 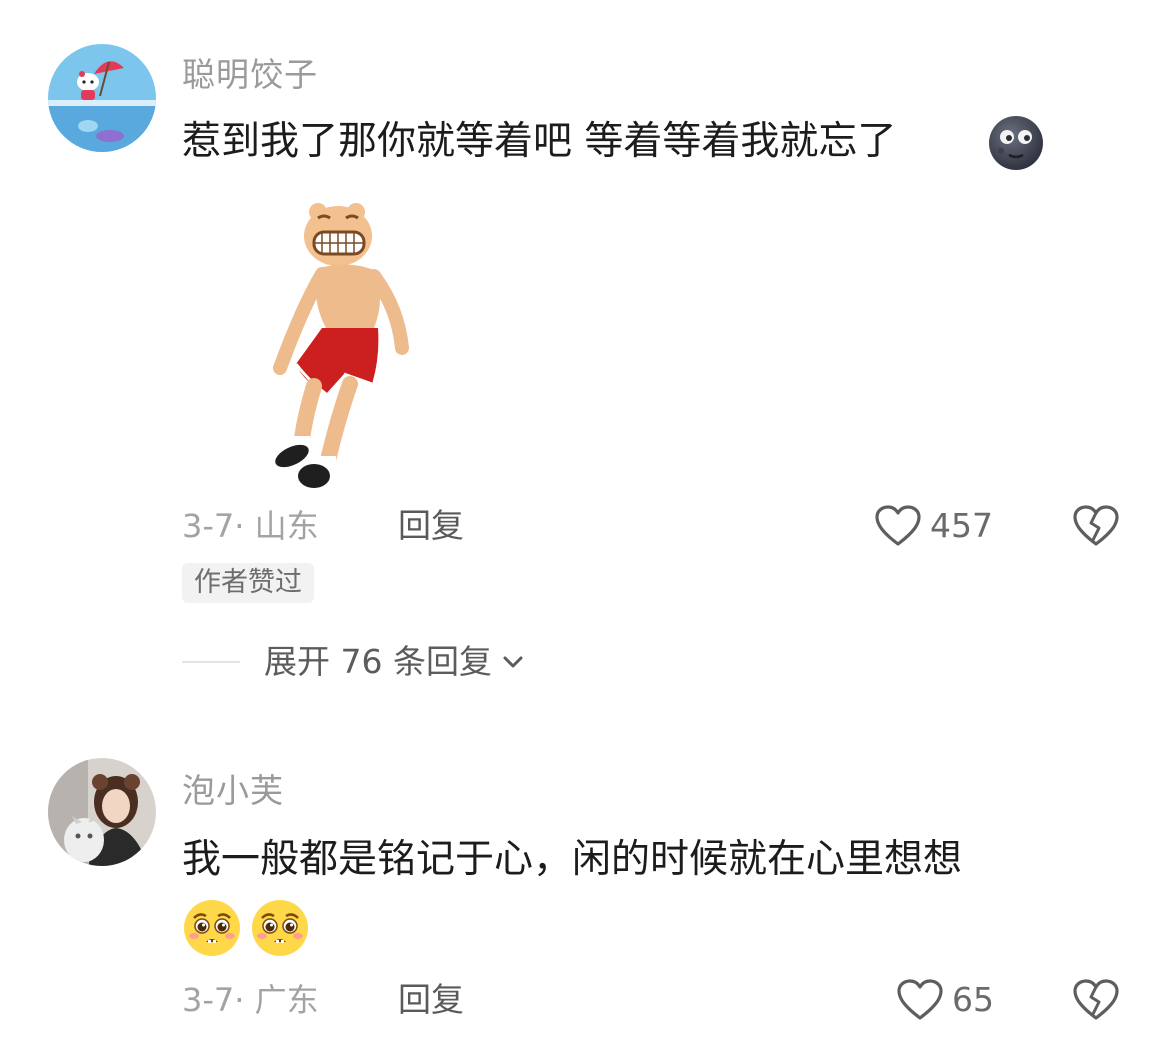 I want to click on like-count: 457, so click(x=961, y=525).